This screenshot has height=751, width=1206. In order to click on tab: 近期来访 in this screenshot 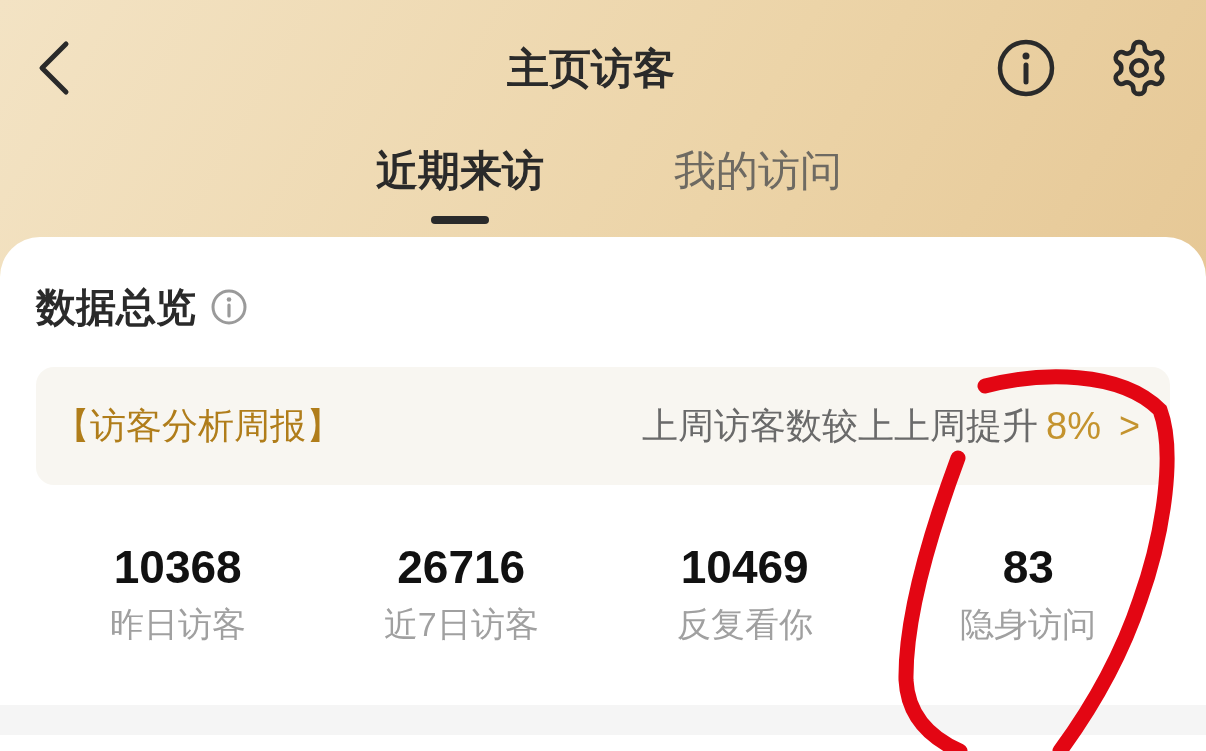, I will do `click(460, 180)`.